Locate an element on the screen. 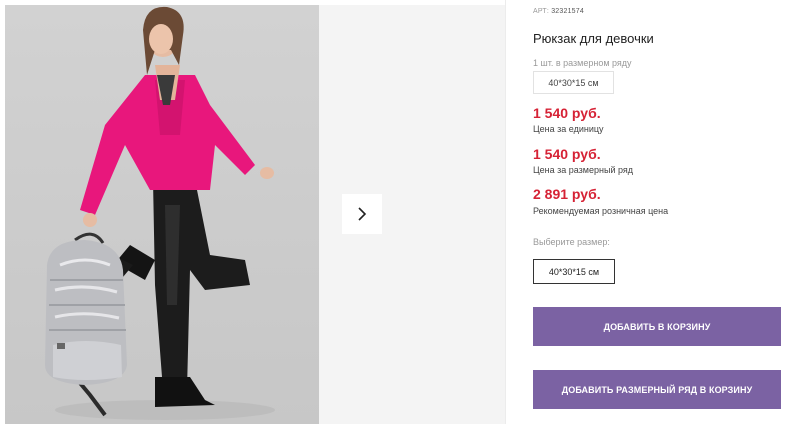 This screenshot has height=424, width=800. chevron-right-icon is located at coordinates (362, 214).